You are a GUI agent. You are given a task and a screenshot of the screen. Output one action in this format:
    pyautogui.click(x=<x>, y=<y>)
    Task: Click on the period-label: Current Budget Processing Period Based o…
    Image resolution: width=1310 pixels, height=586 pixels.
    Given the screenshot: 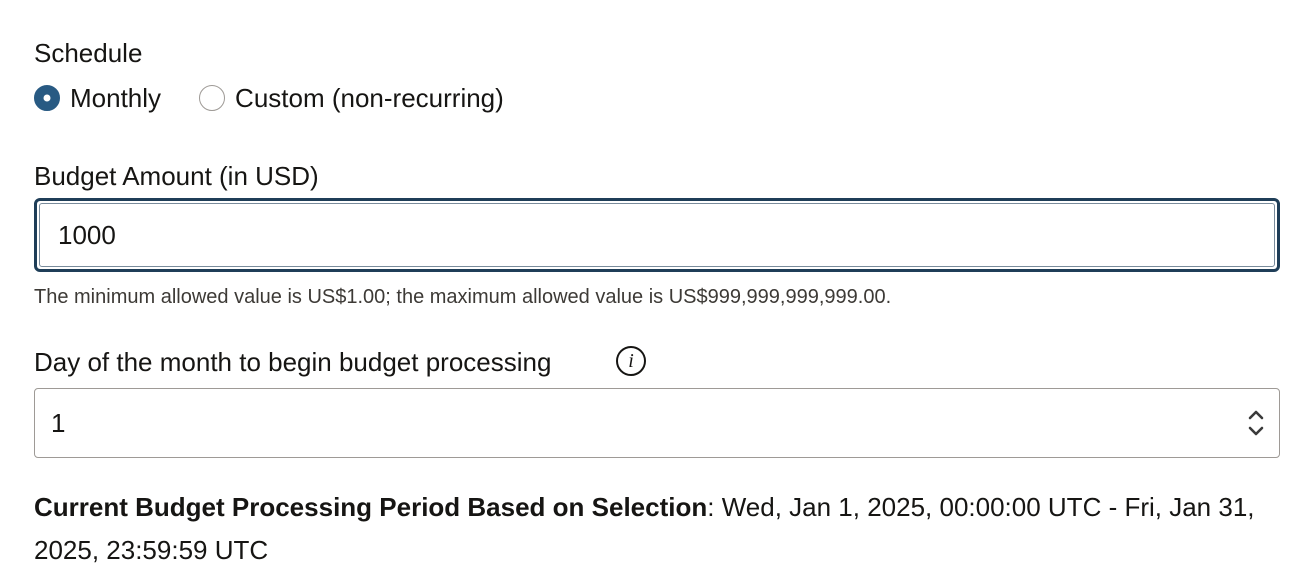 What is the action you would take?
    pyautogui.click(x=371, y=507)
    